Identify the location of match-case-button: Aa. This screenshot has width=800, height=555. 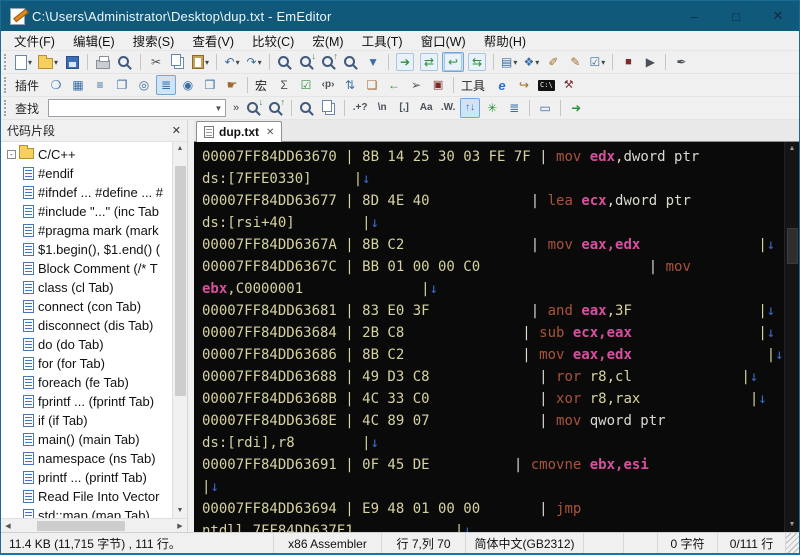
(426, 108).